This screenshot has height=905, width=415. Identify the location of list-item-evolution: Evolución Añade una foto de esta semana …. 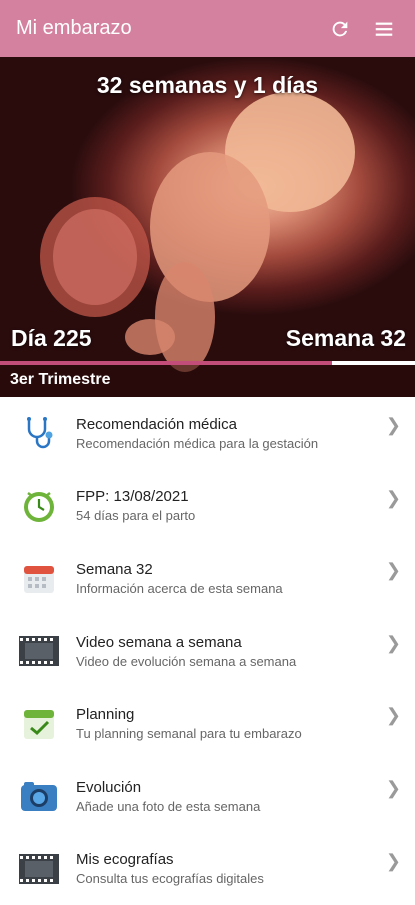
(207, 796).